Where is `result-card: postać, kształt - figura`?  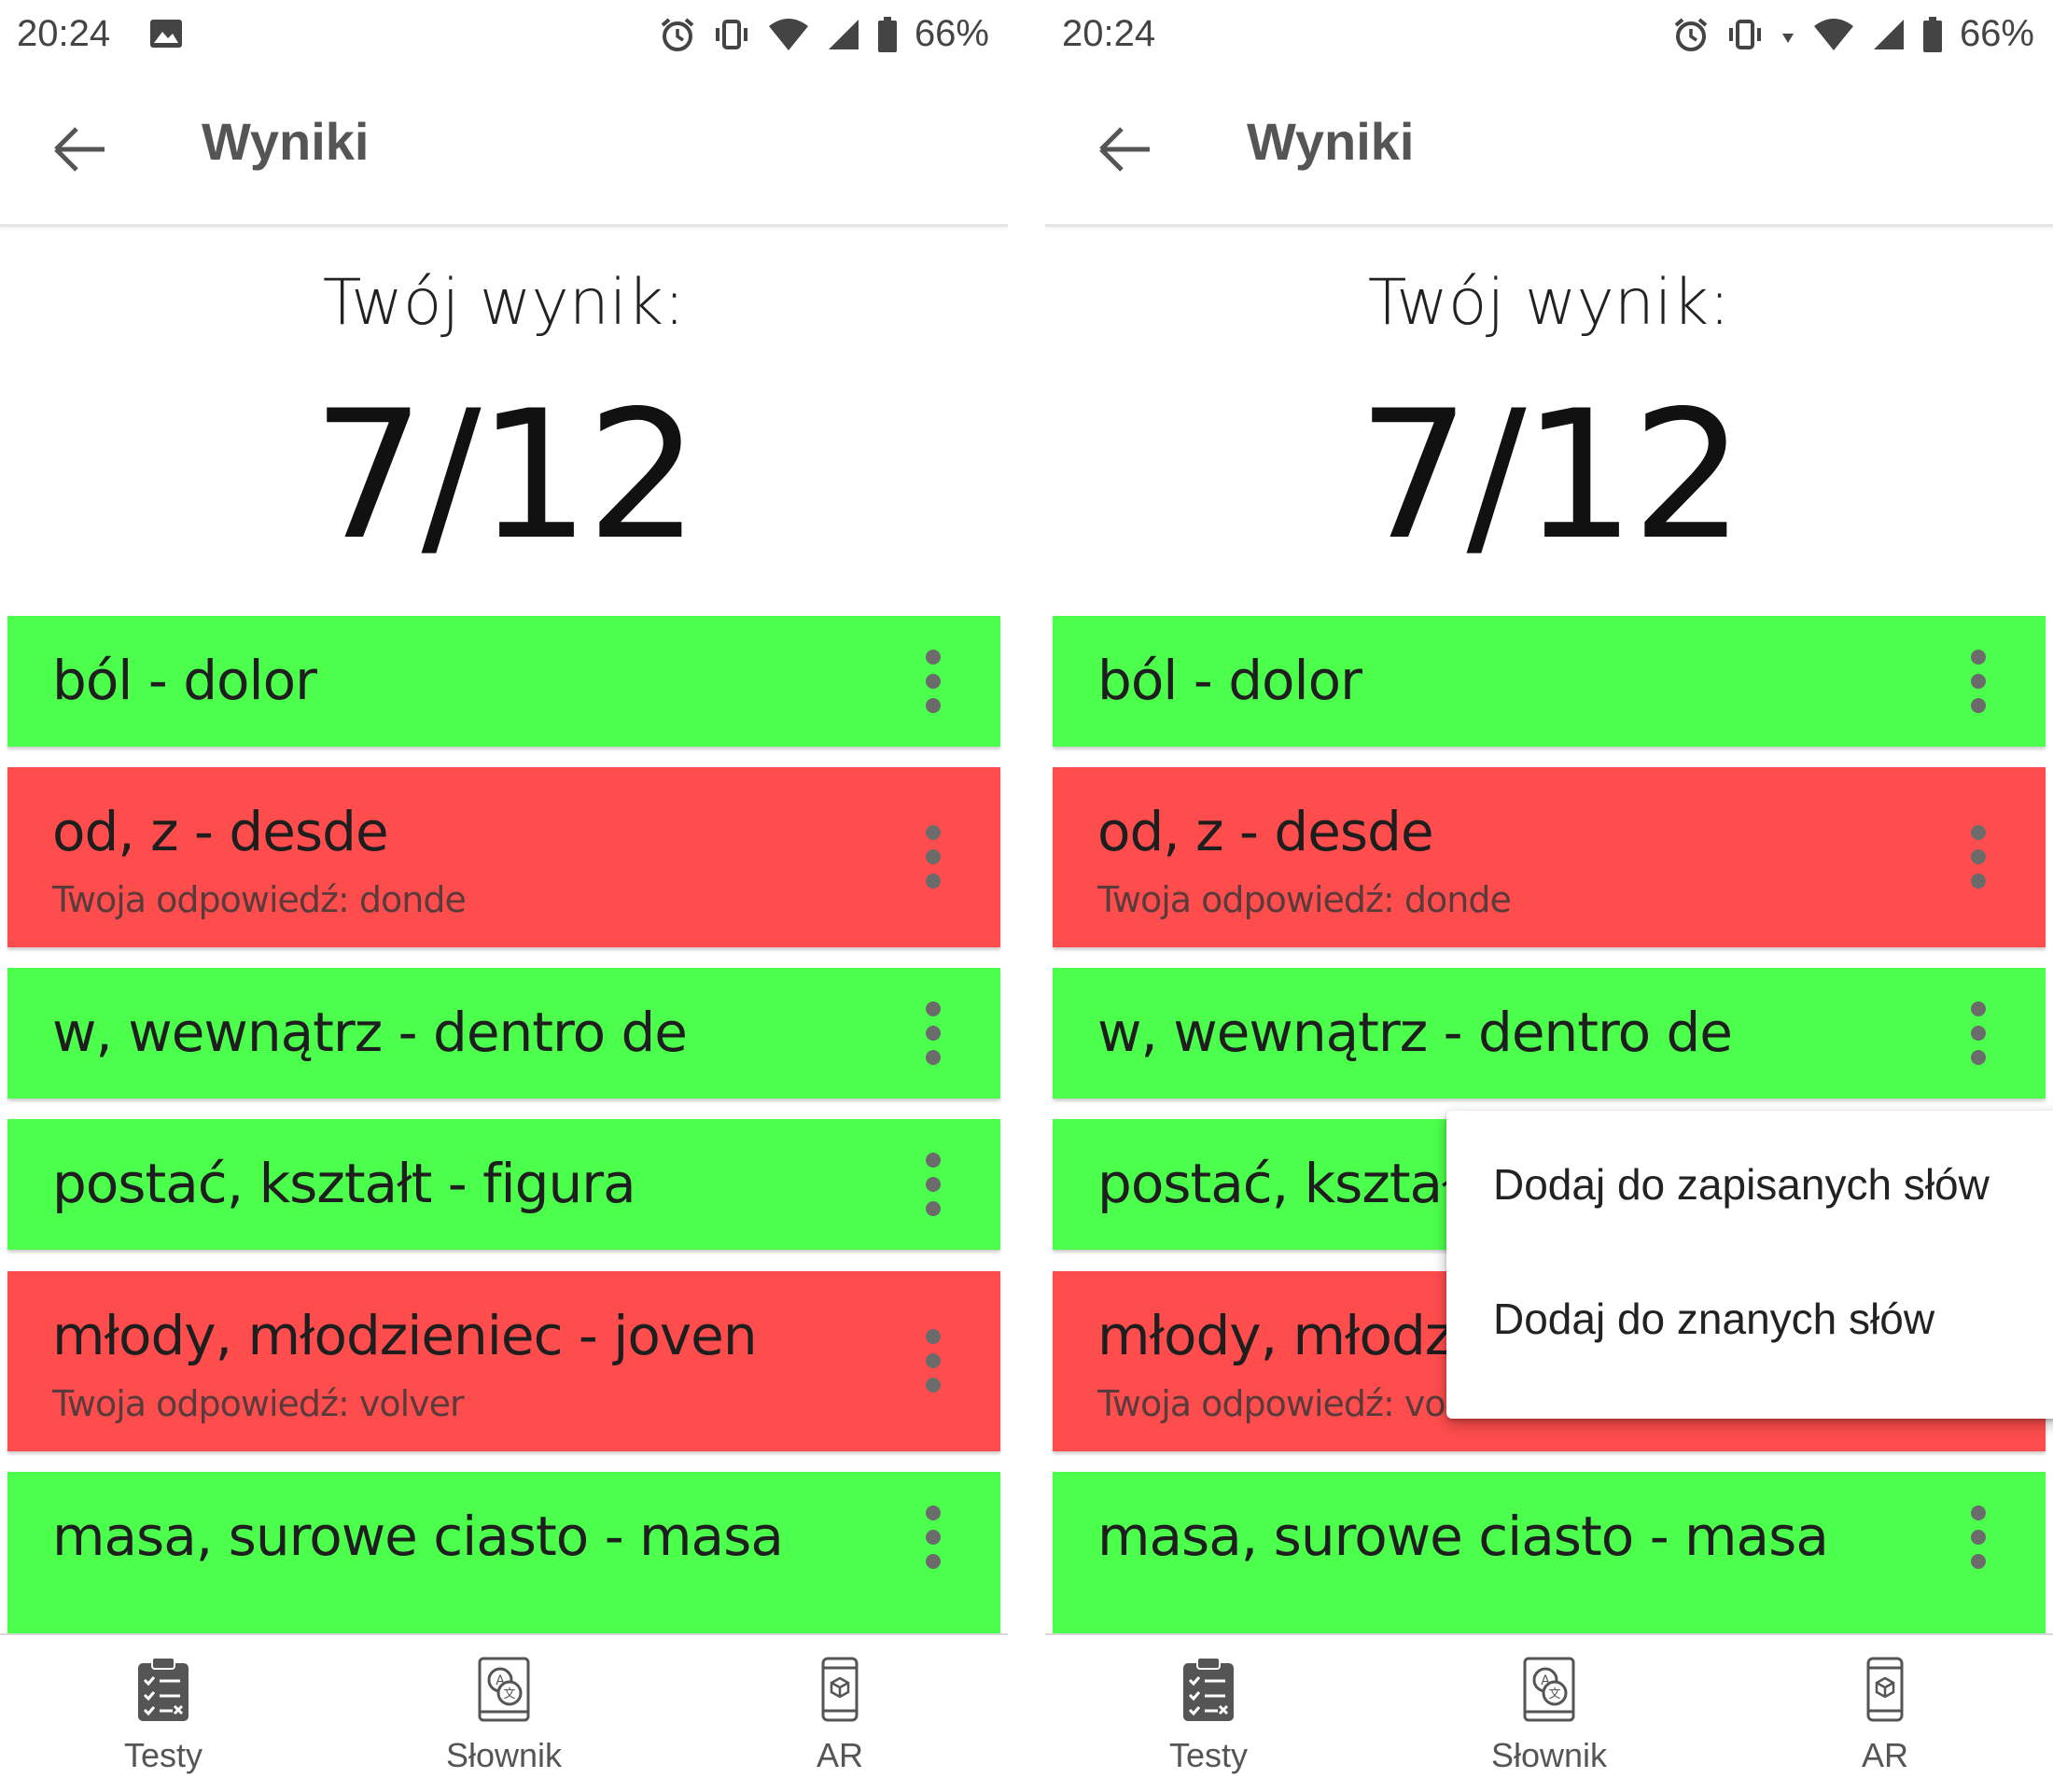
result-card: postać, kształt - figura is located at coordinates (503, 1184).